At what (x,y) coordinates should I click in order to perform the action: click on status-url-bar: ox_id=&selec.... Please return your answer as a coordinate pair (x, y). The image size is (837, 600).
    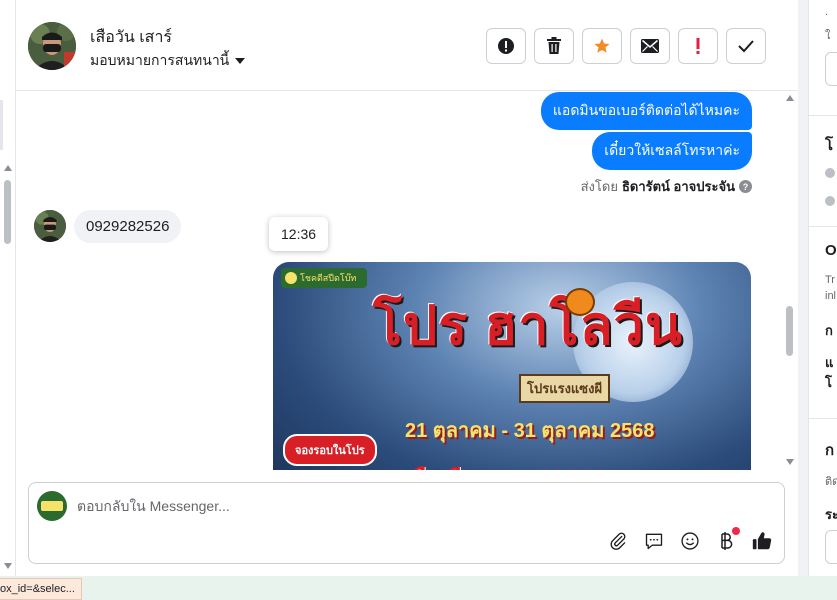
    Looking at the image, I should click on (41, 589).